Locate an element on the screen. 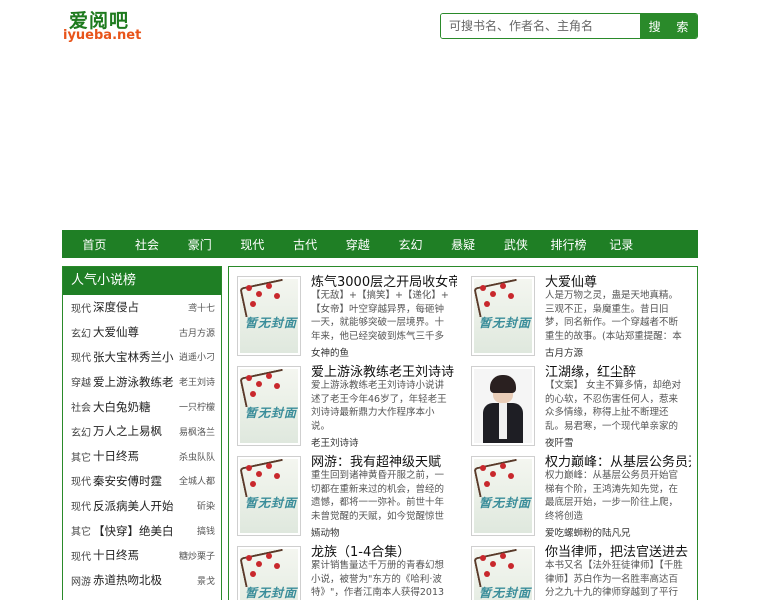 This screenshot has width=760, height=600. list-item-title: 赤道热吻北极 is located at coordinates (145, 580).